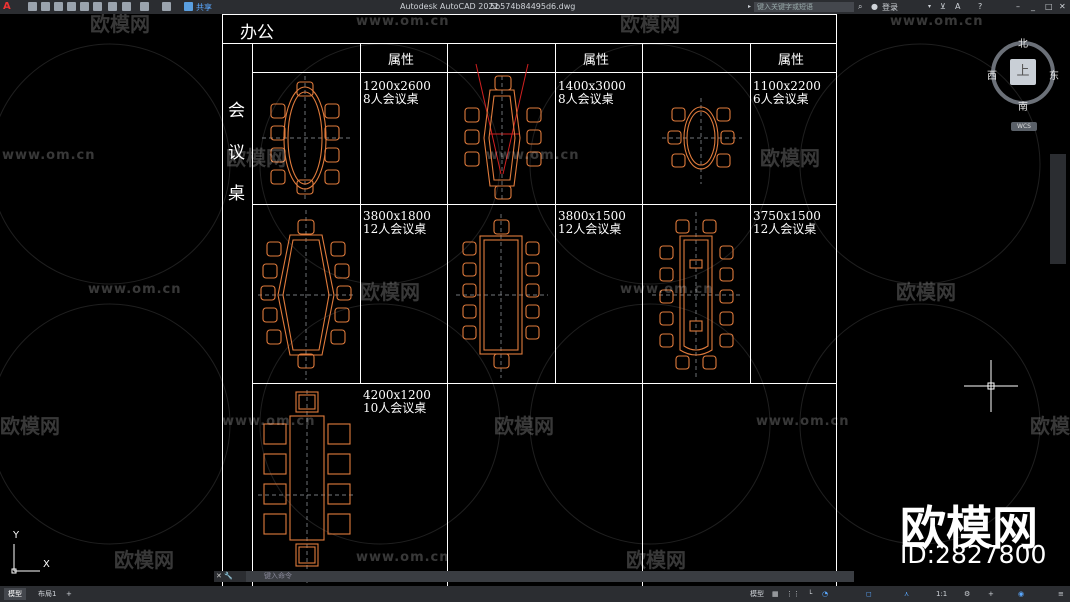 This screenshot has height=602, width=1070. Describe the element at coordinates (1062, 6) in the screenshot. I see `close-icon: ✕` at that location.